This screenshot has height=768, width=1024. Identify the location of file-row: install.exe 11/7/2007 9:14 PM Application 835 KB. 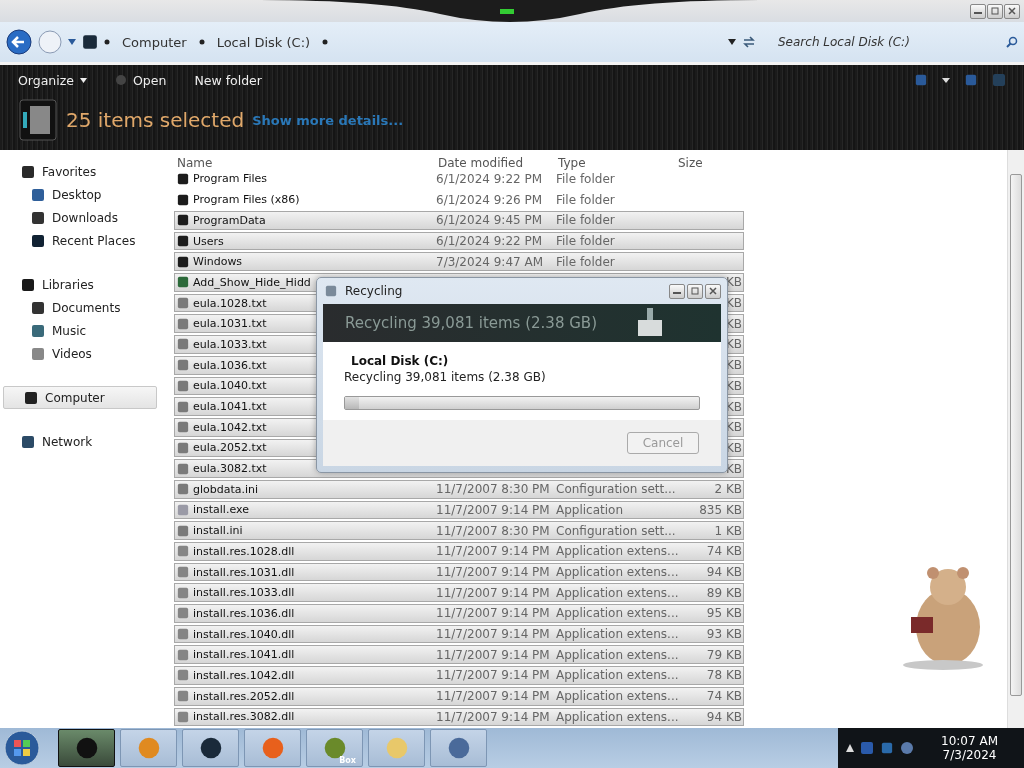
(459, 510).